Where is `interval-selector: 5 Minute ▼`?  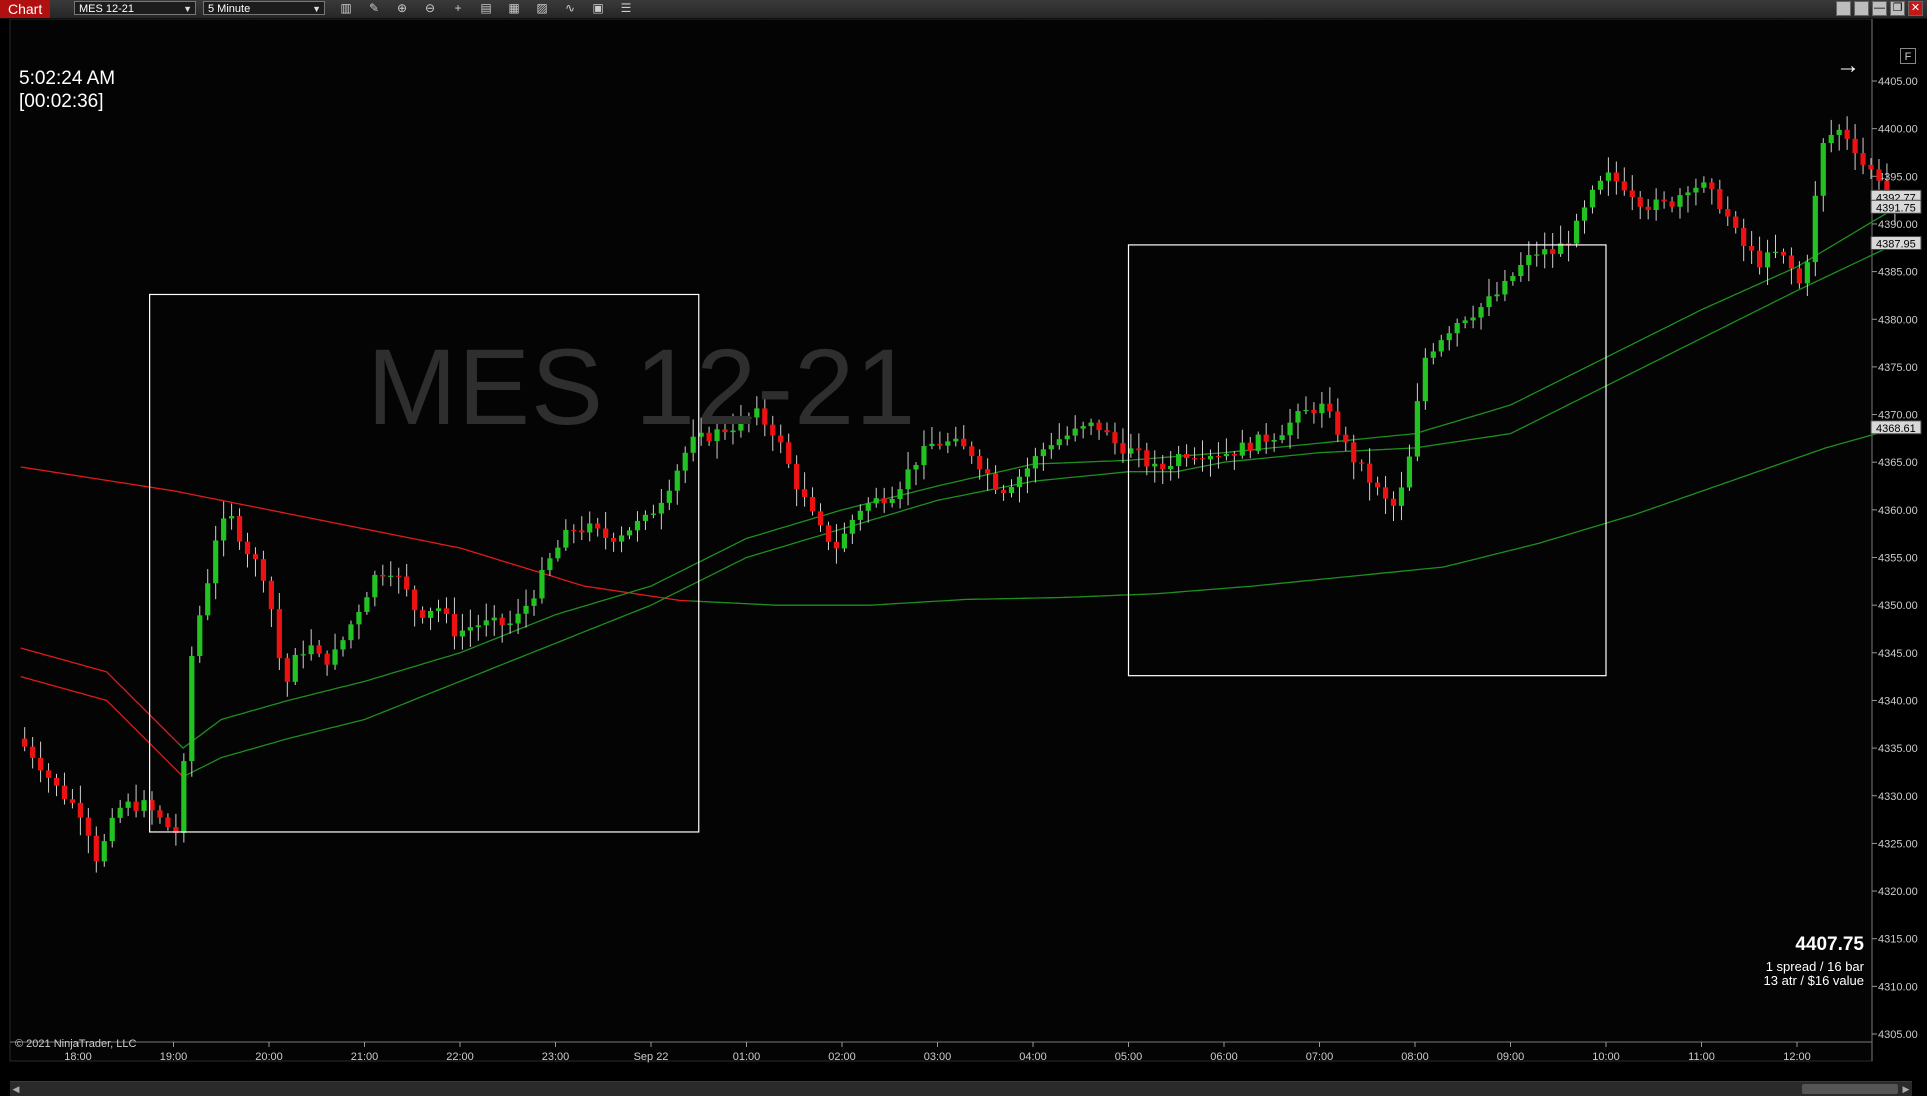 interval-selector: 5 Minute ▼ is located at coordinates (264, 8).